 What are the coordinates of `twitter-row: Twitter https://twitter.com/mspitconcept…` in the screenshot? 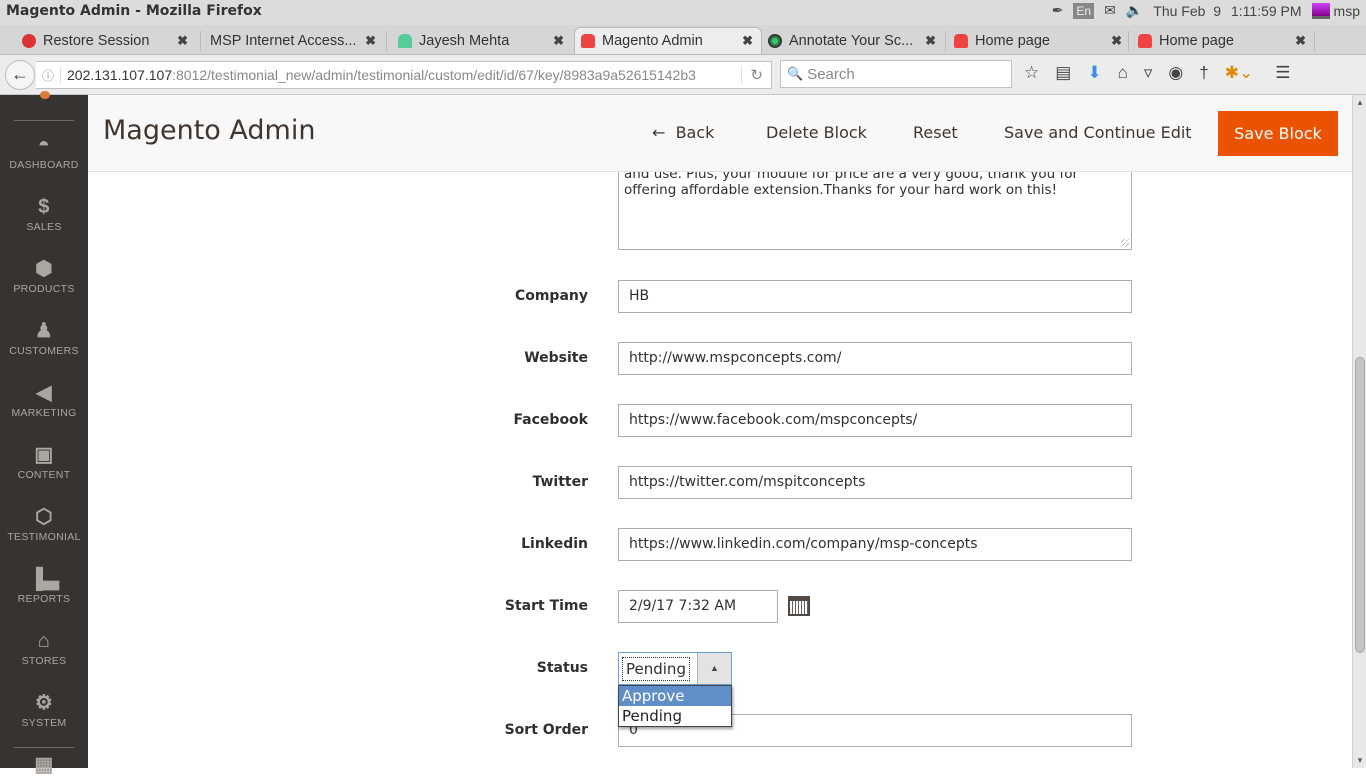 It's located at (720, 482).